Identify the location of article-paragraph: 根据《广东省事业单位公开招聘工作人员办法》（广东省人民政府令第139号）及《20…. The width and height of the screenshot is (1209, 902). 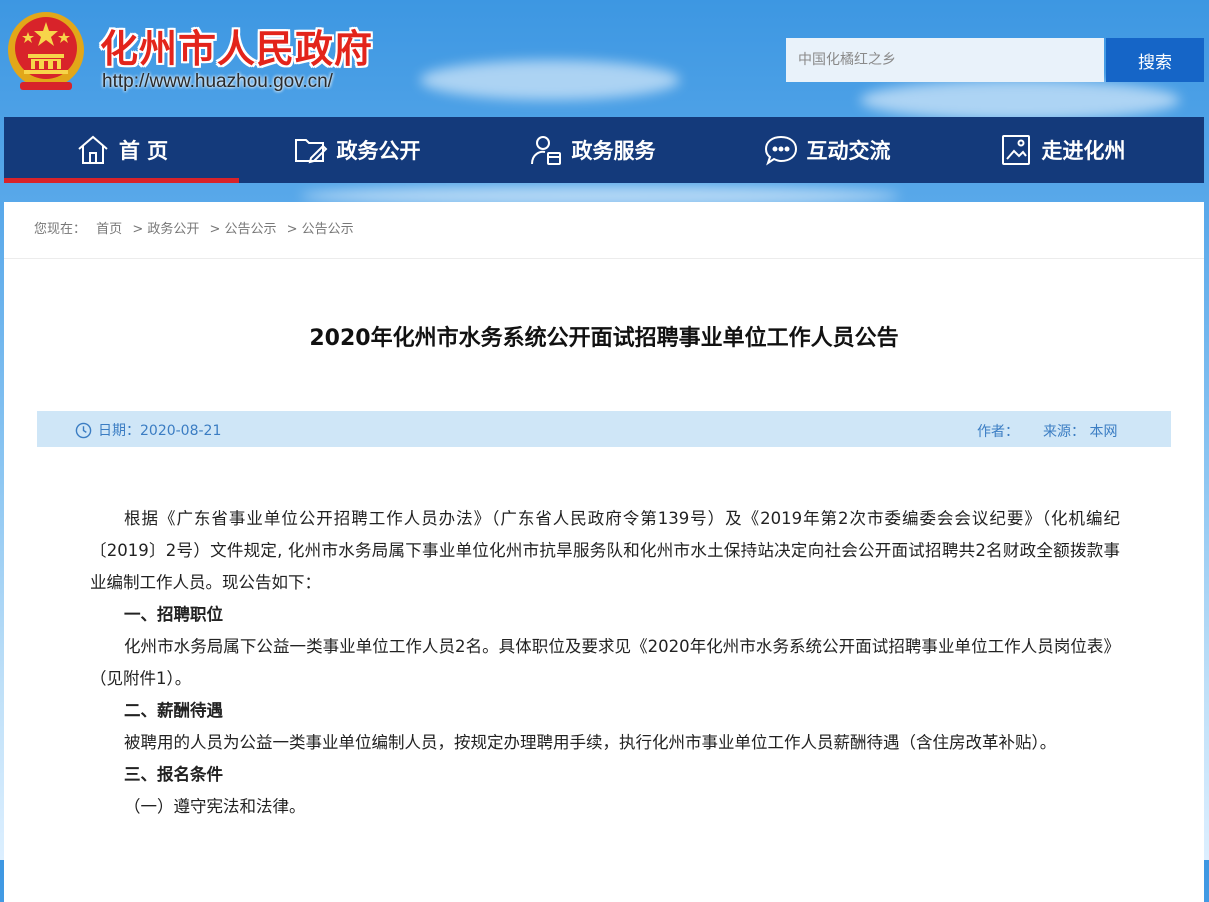
(605, 550).